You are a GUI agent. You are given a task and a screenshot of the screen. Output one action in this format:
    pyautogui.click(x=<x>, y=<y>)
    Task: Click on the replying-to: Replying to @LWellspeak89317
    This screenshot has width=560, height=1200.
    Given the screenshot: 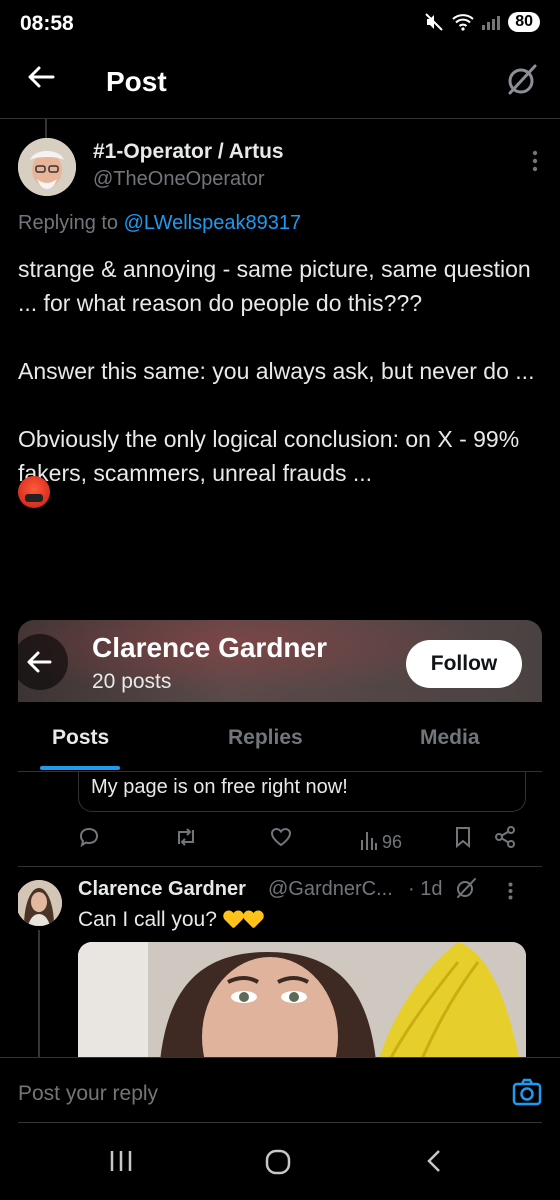 What is the action you would take?
    pyautogui.click(x=159, y=223)
    